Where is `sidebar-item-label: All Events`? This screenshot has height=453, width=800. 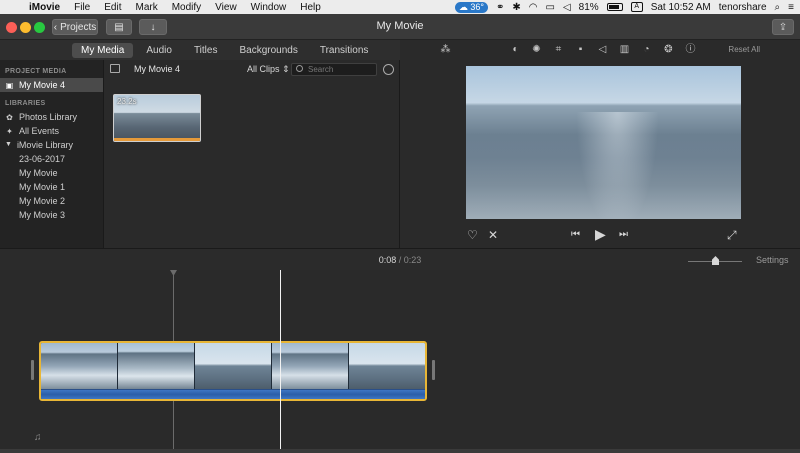
sidebar-item-label: All Events is located at coordinates (39, 131).